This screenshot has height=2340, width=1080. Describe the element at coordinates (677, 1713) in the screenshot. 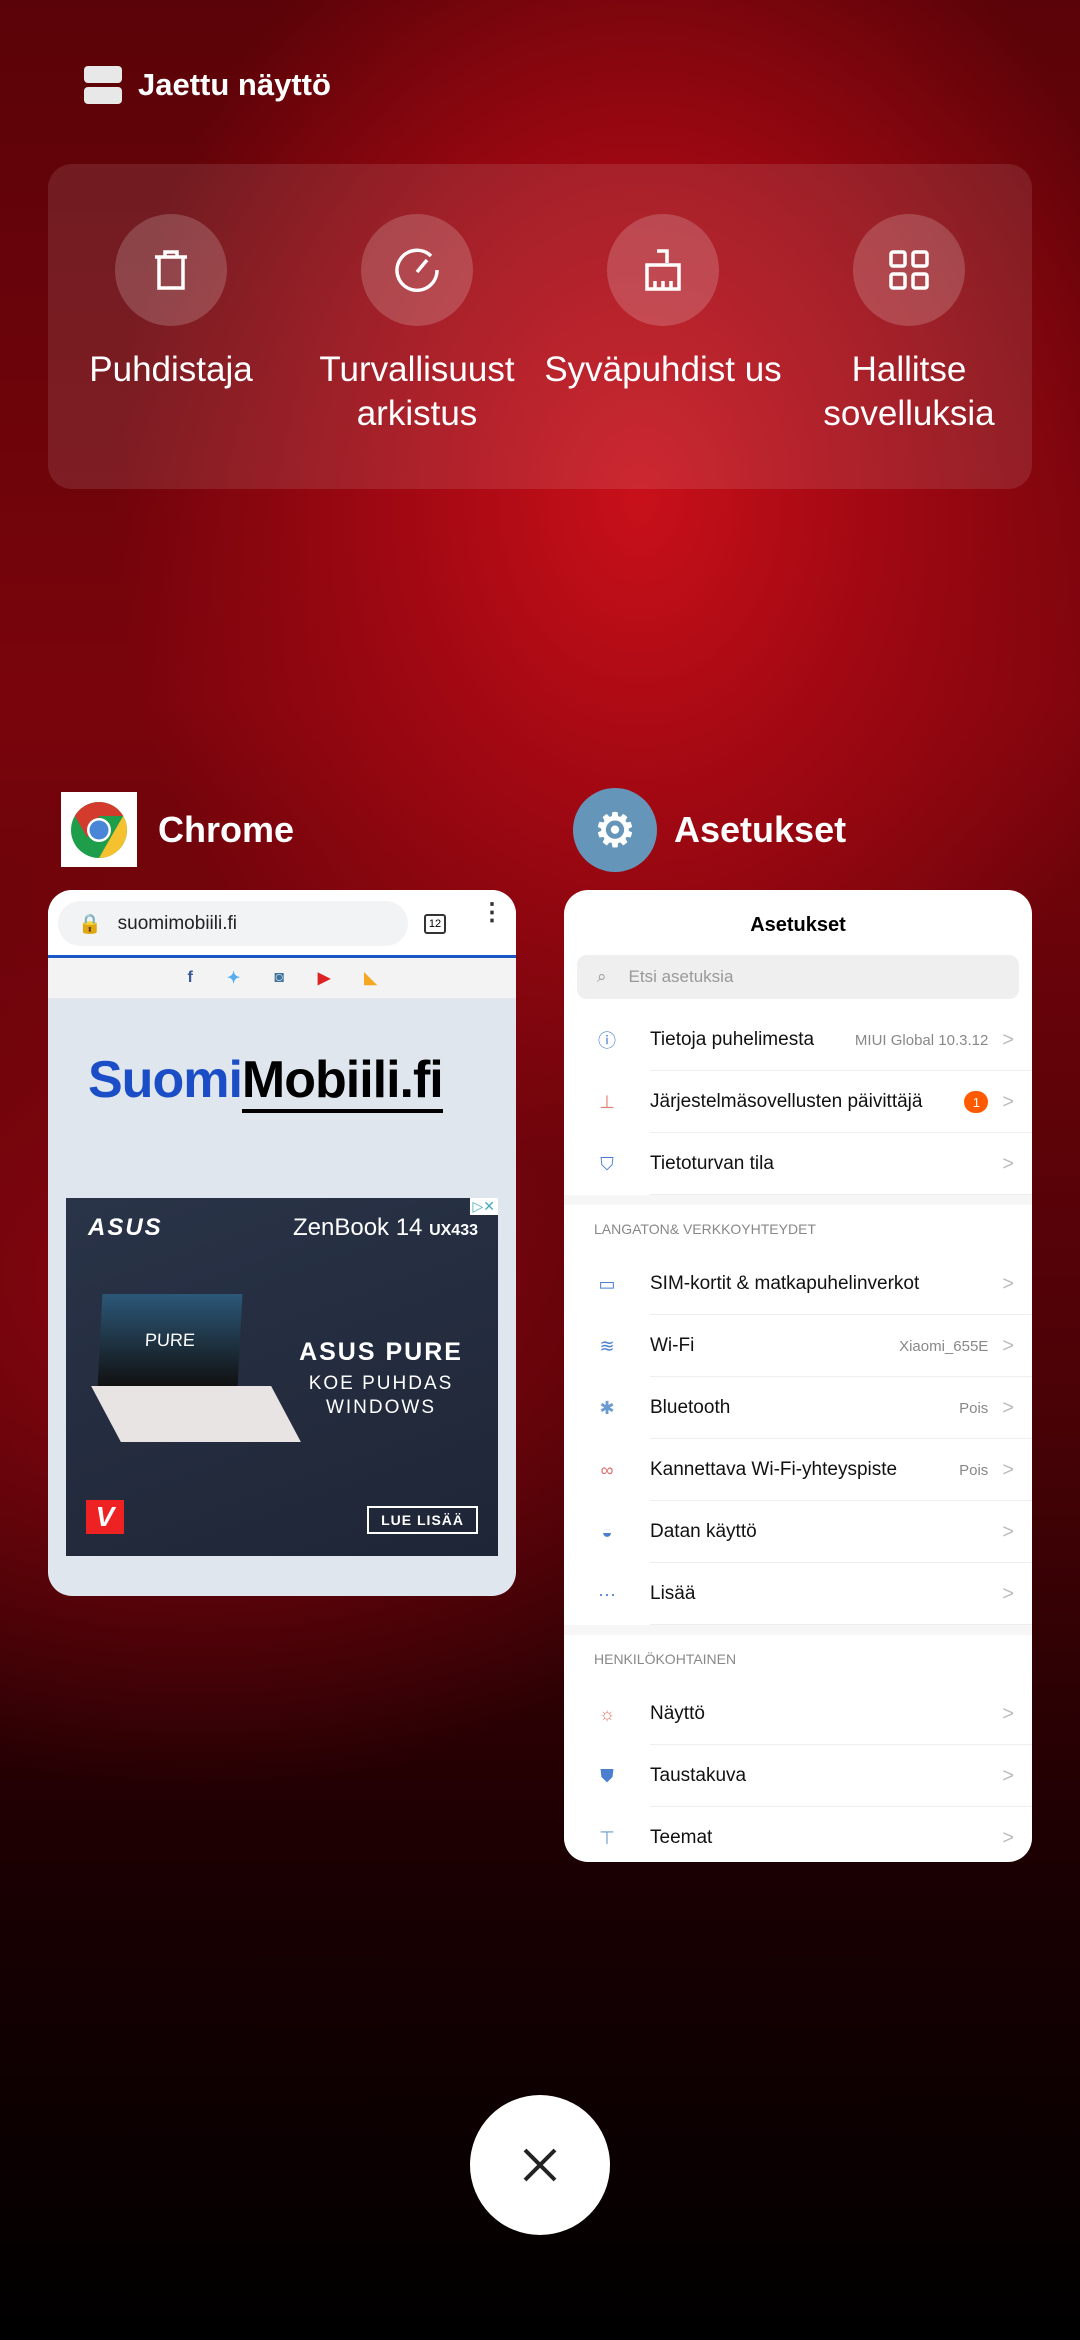

I see `settings-item-label: Näyttö` at that location.